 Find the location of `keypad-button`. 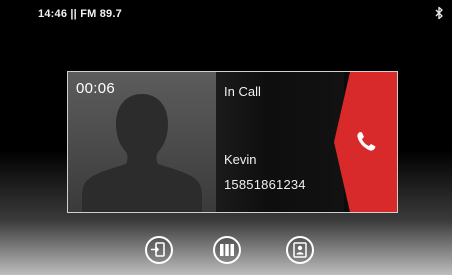

keypad-button is located at coordinates (227, 250).